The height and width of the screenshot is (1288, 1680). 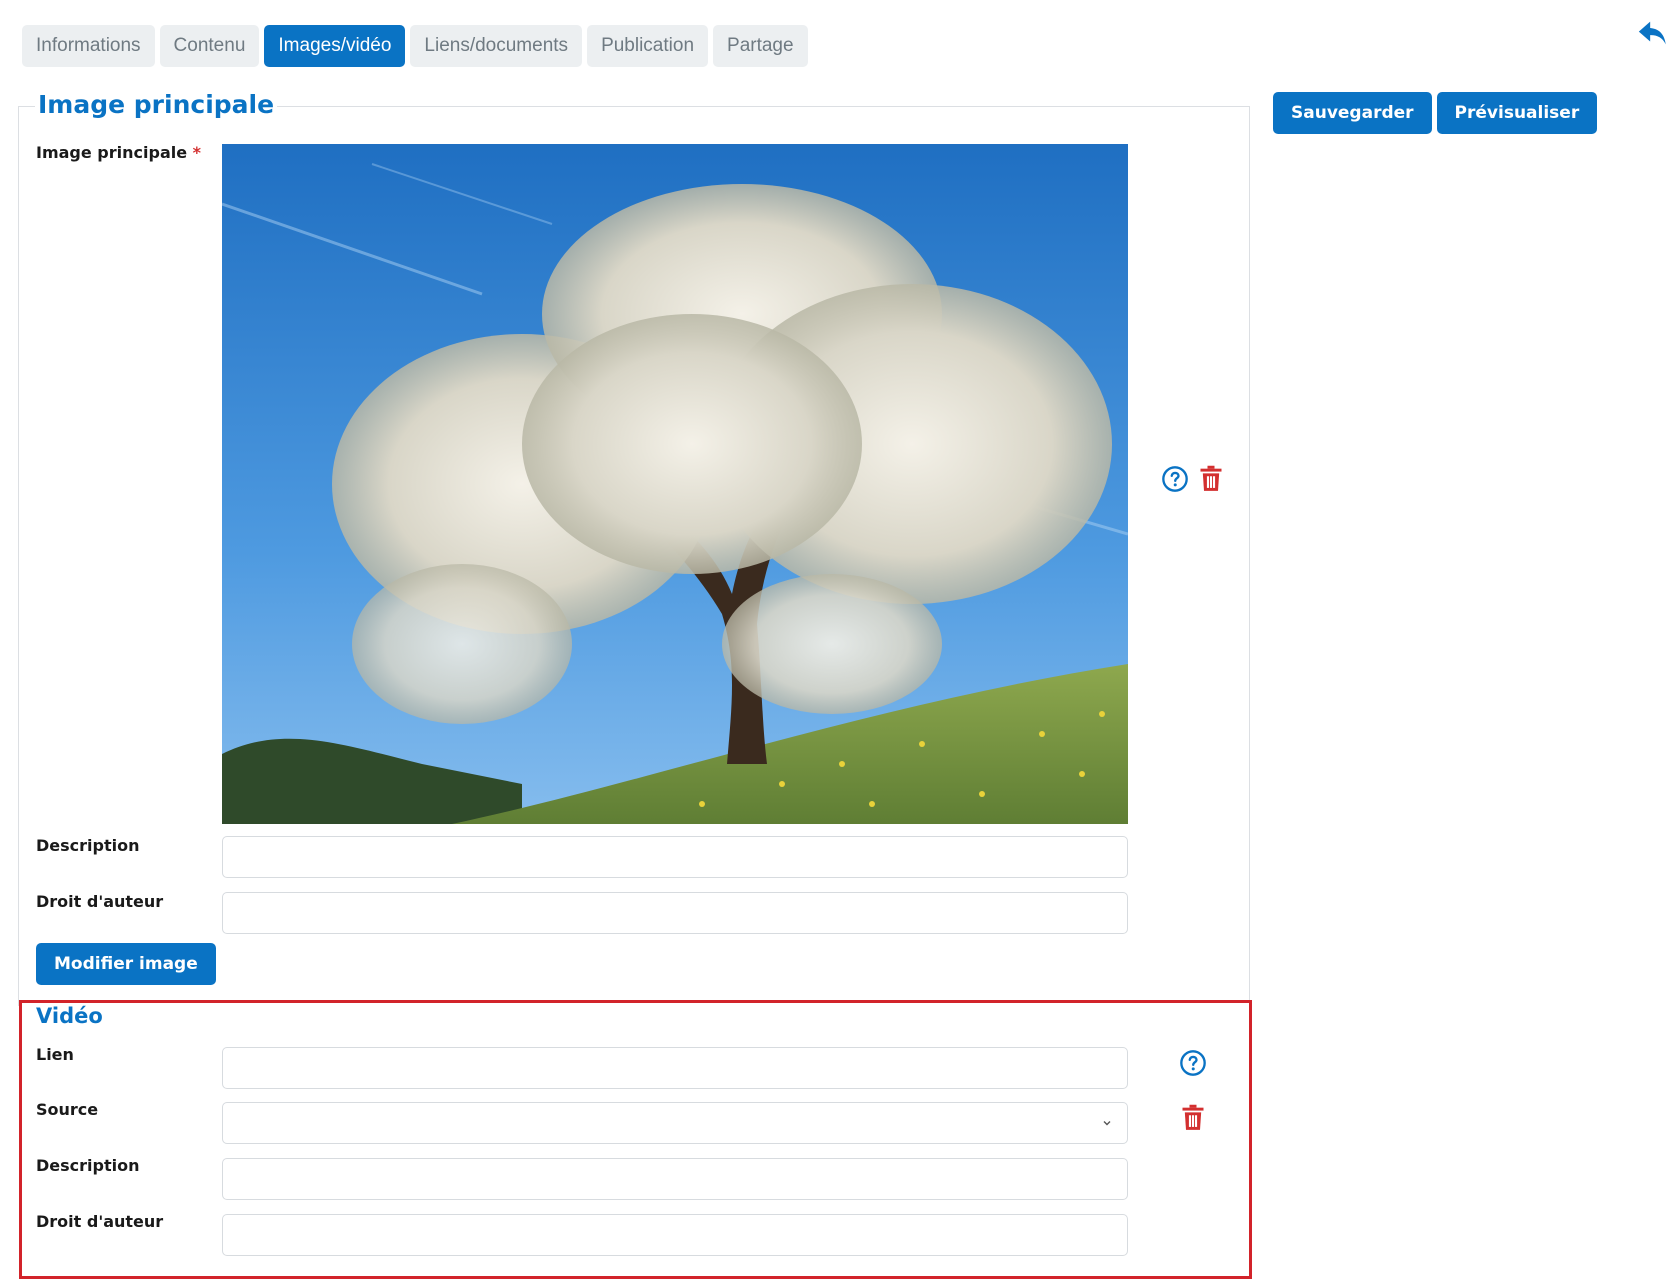 What do you see at coordinates (675, 1179) in the screenshot?
I see `video-description-input` at bounding box center [675, 1179].